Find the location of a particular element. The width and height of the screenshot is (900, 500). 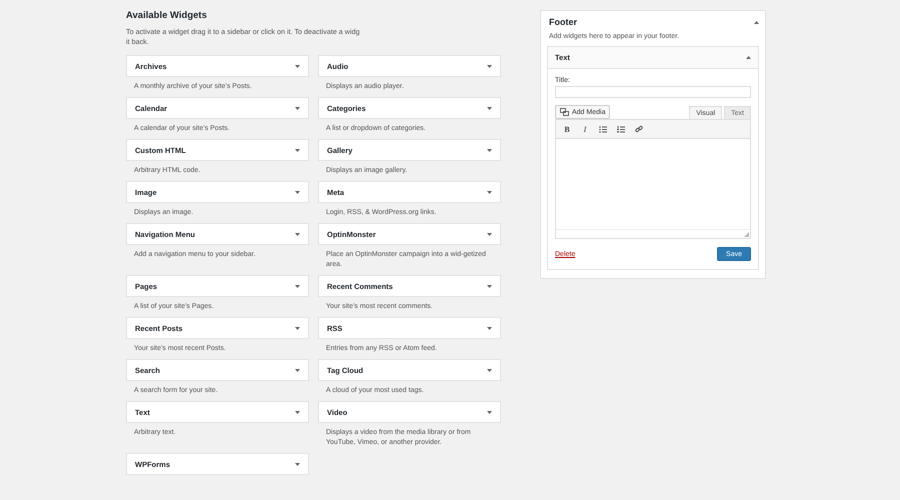

section-title: Available Widgets is located at coordinates (167, 15).